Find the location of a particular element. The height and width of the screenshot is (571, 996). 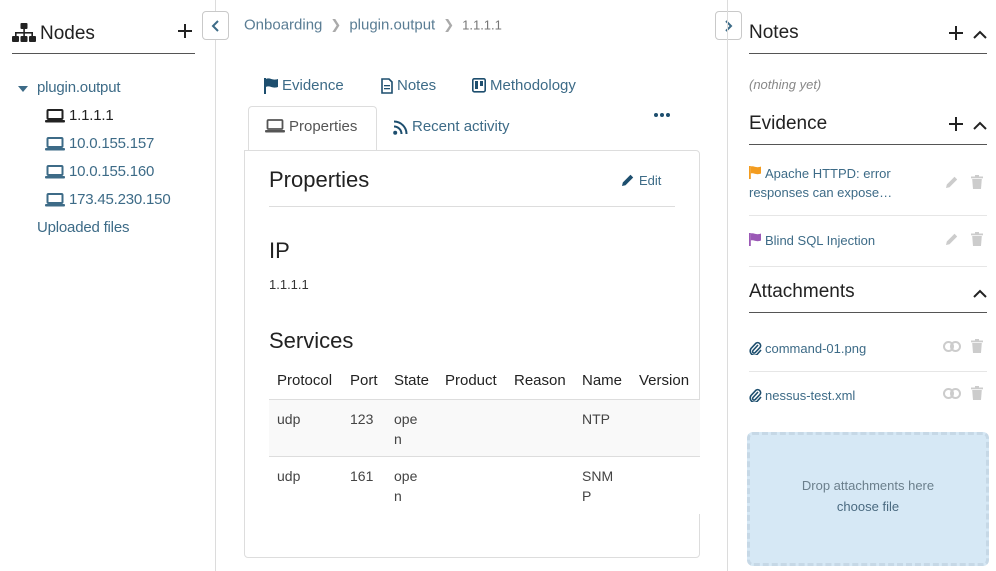

trello-board-icon is located at coordinates (479, 85).